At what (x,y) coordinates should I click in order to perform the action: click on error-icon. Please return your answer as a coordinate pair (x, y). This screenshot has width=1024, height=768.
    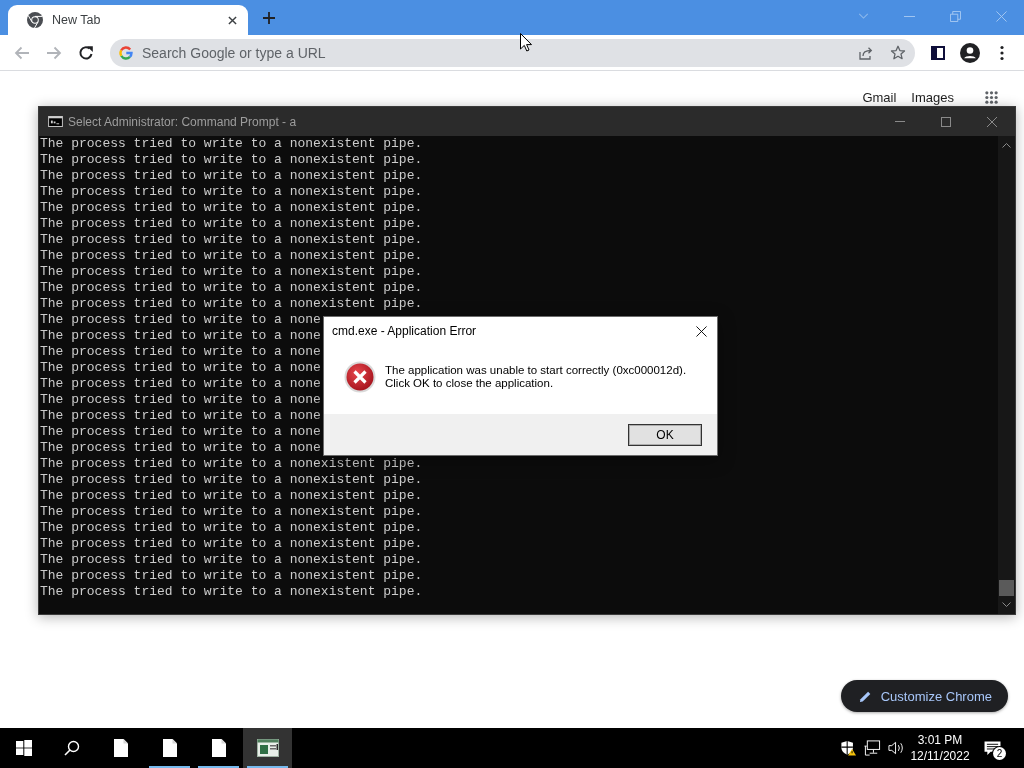
    Looking at the image, I should click on (360, 376).